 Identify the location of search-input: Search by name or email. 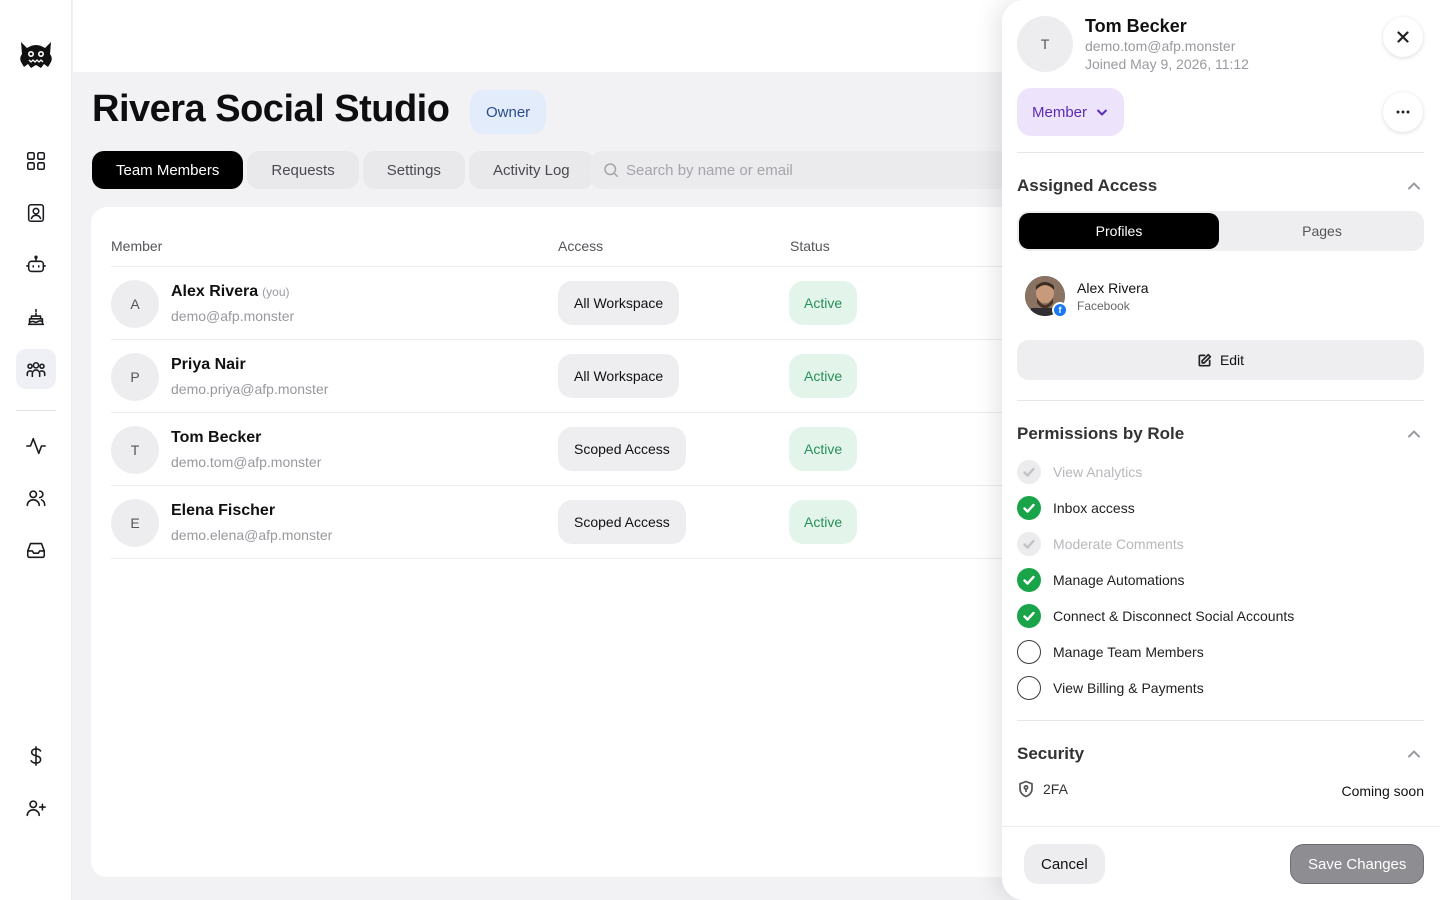
(810, 170).